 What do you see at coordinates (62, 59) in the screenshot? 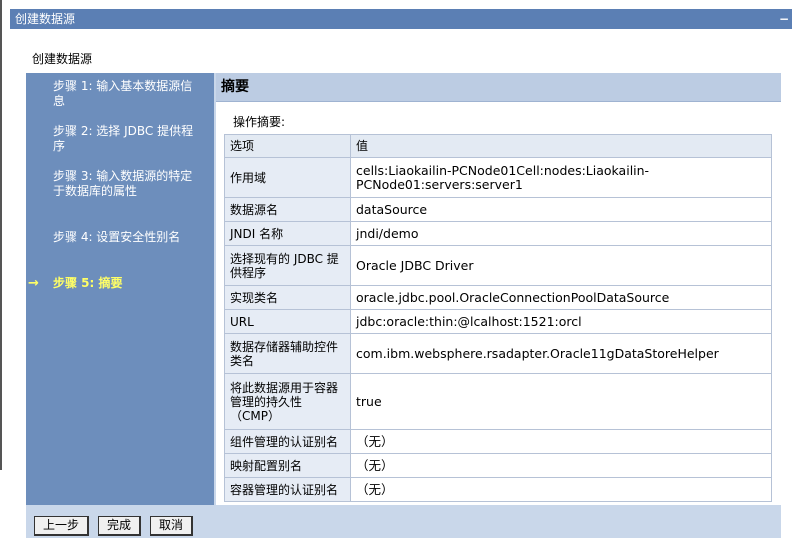
I see `page-title: 创建数据源` at bounding box center [62, 59].